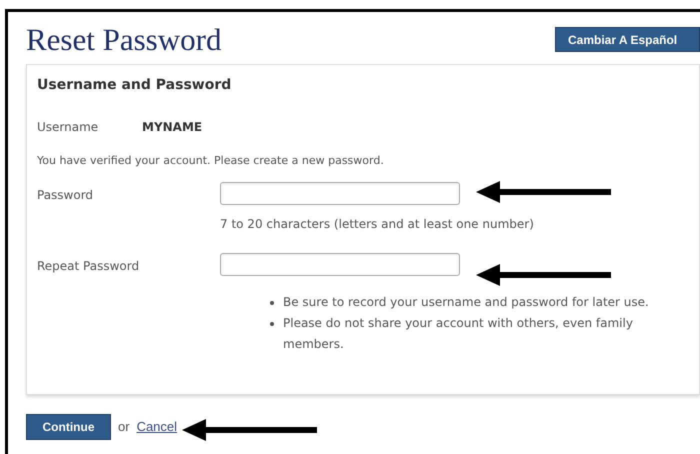 The width and height of the screenshot is (700, 454). Describe the element at coordinates (65, 195) in the screenshot. I see `field-label: Password` at that location.